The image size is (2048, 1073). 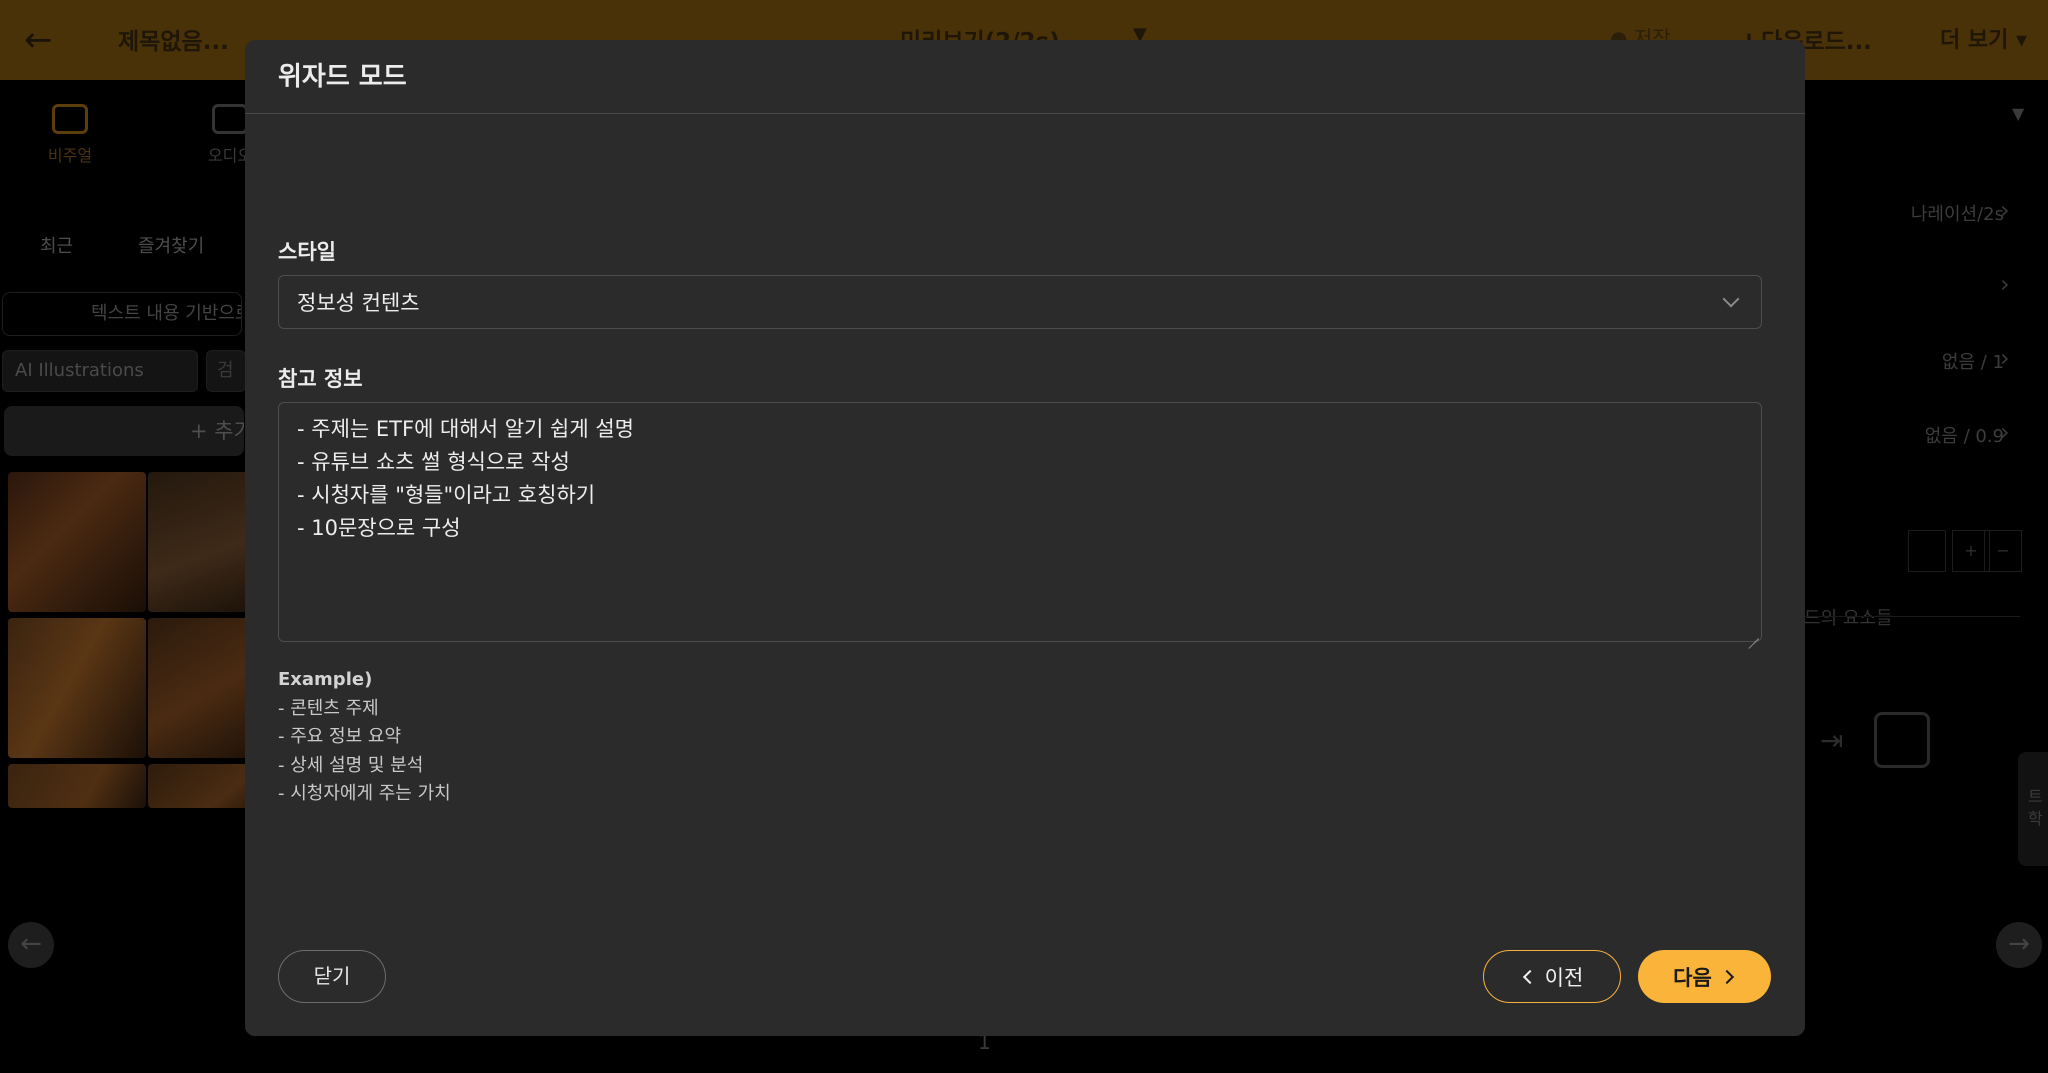 What do you see at coordinates (340, 736) in the screenshot?
I see `example-line: - 주요 정보 요약` at bounding box center [340, 736].